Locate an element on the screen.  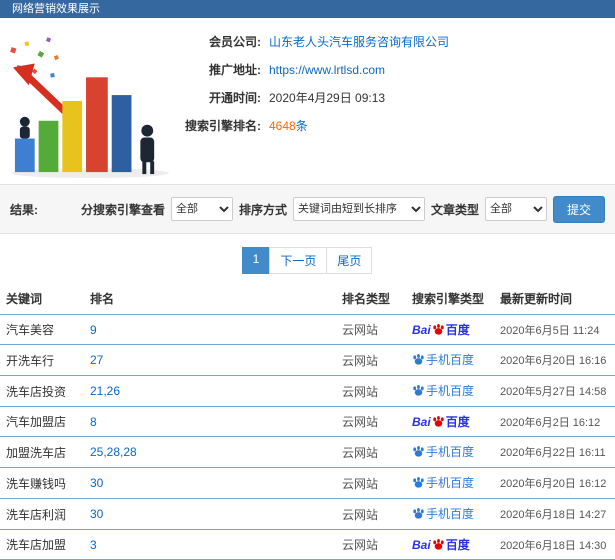
update-time-cell: 2020年6月18日 14:30 is located at coordinates (553, 545).